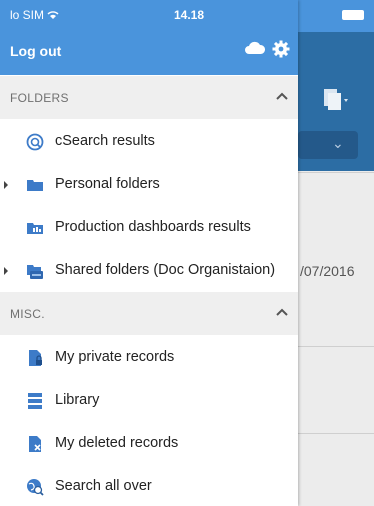  Describe the element at coordinates (35, 272) in the screenshot. I see `shared-folder-icon` at that location.